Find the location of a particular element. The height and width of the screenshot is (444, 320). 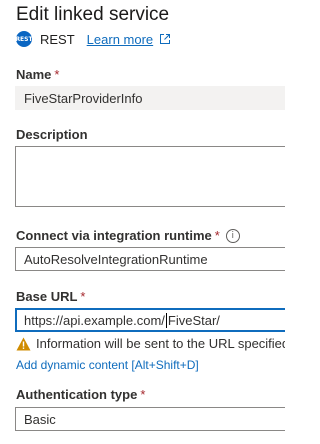

authentication-type-dropdown: Basic is located at coordinates (150, 419).